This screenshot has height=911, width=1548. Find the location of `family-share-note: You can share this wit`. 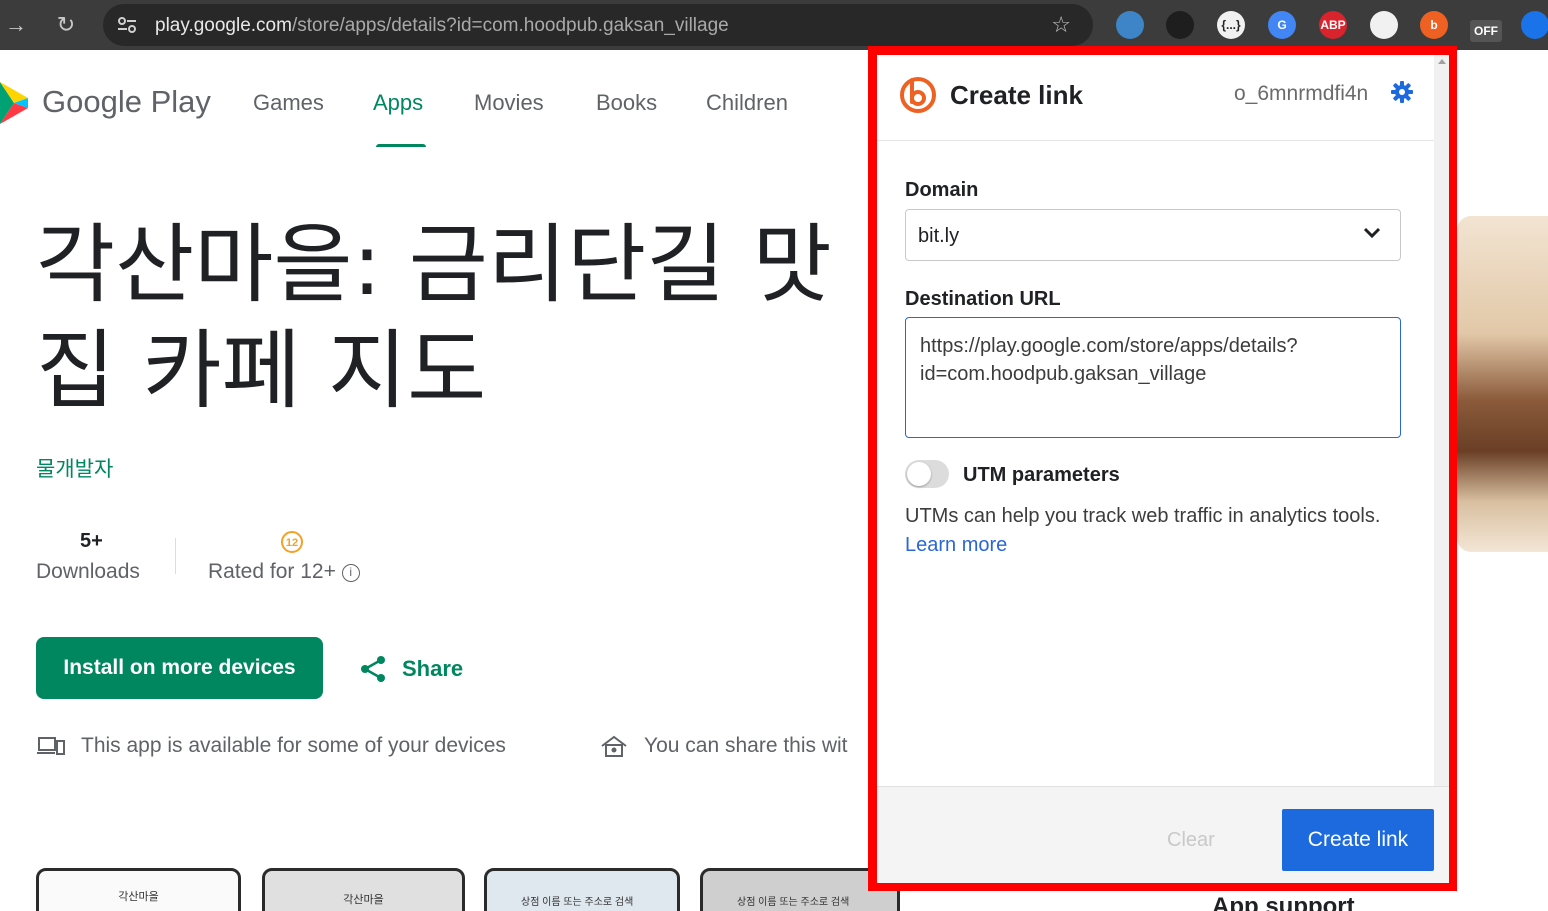

family-share-note: You can share this wit is located at coordinates (724, 746).